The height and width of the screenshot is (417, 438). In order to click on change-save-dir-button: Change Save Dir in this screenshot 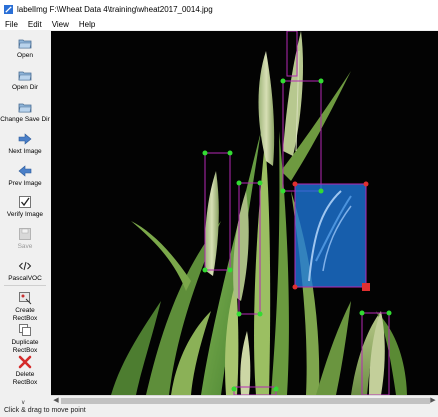, I will do `click(25, 112)`.